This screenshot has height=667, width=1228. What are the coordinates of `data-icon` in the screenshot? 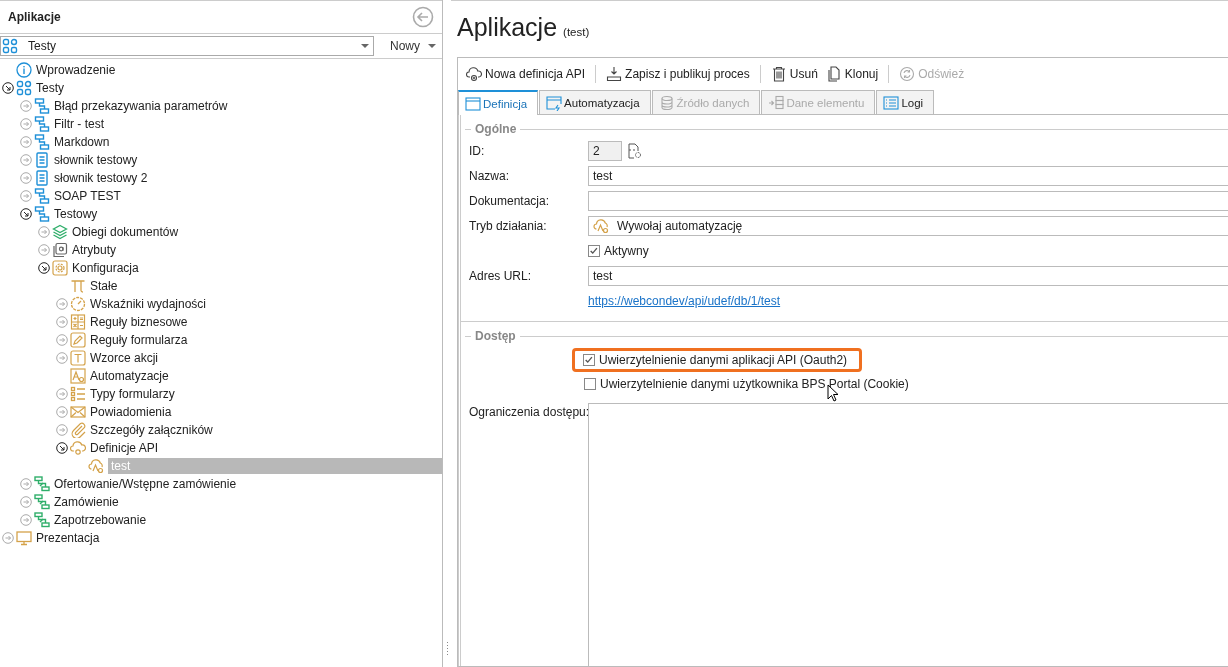 It's located at (776, 102).